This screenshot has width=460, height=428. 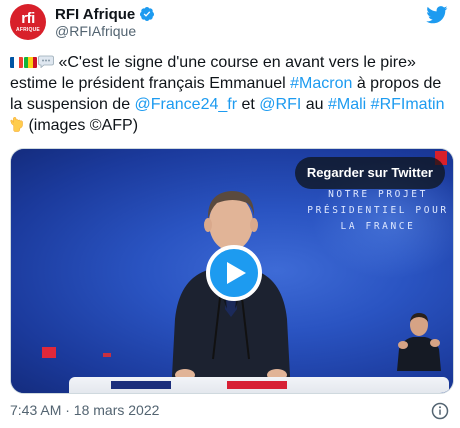 I want to click on campaign-line: PRÉSIDENTIEL POUR, so click(x=378, y=210).